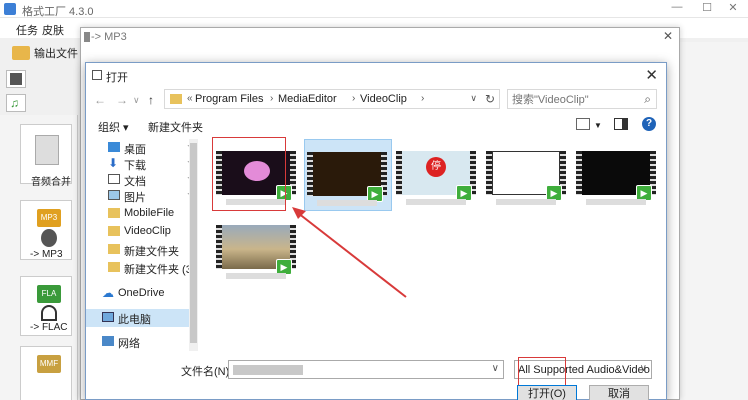 This screenshot has width=748, height=400. I want to click on minimize-icon: —, so click(677, 7).